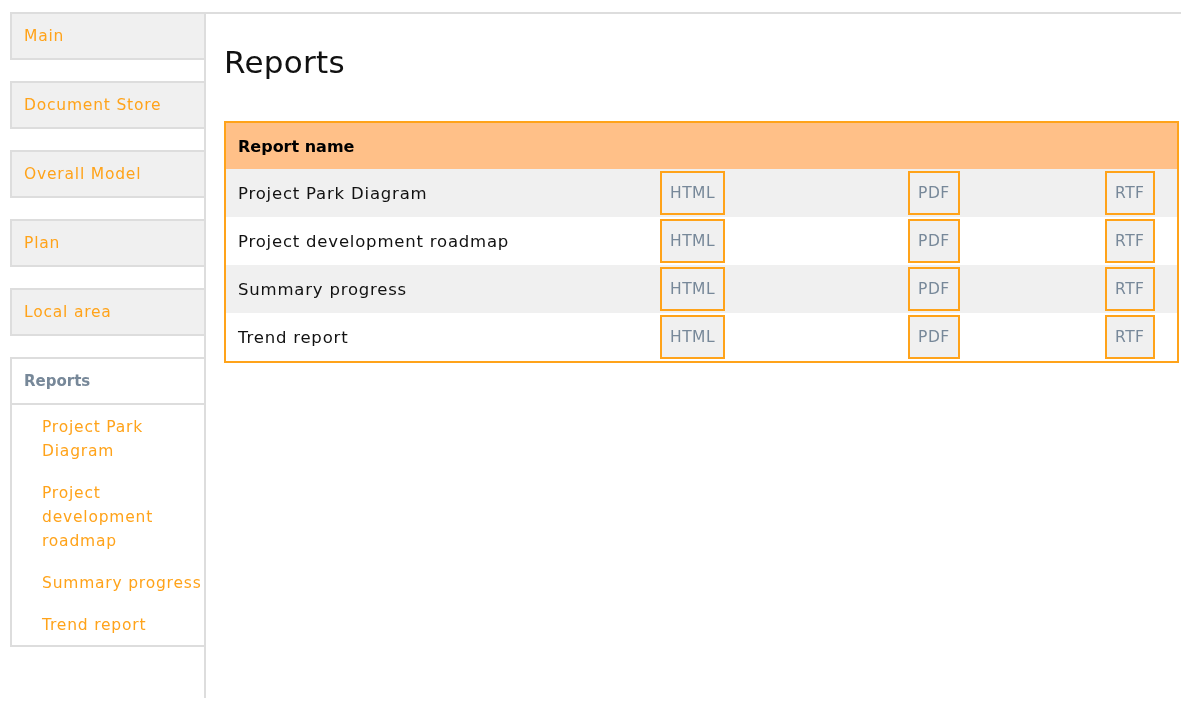 The width and height of the screenshot is (1181, 710). I want to click on submenu-link: Project development roadmap, so click(124, 517).